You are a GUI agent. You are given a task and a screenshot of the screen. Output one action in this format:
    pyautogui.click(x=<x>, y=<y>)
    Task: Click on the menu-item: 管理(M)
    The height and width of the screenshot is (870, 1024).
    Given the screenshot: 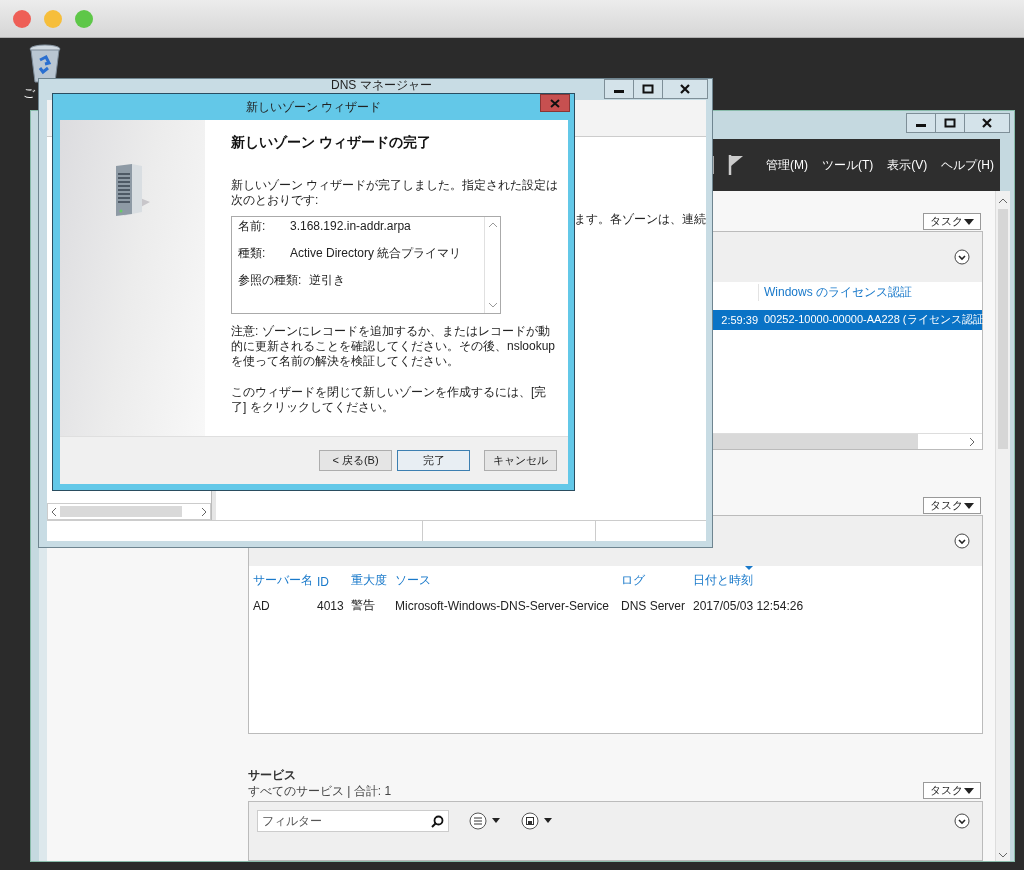 What is the action you would take?
    pyautogui.click(x=787, y=165)
    